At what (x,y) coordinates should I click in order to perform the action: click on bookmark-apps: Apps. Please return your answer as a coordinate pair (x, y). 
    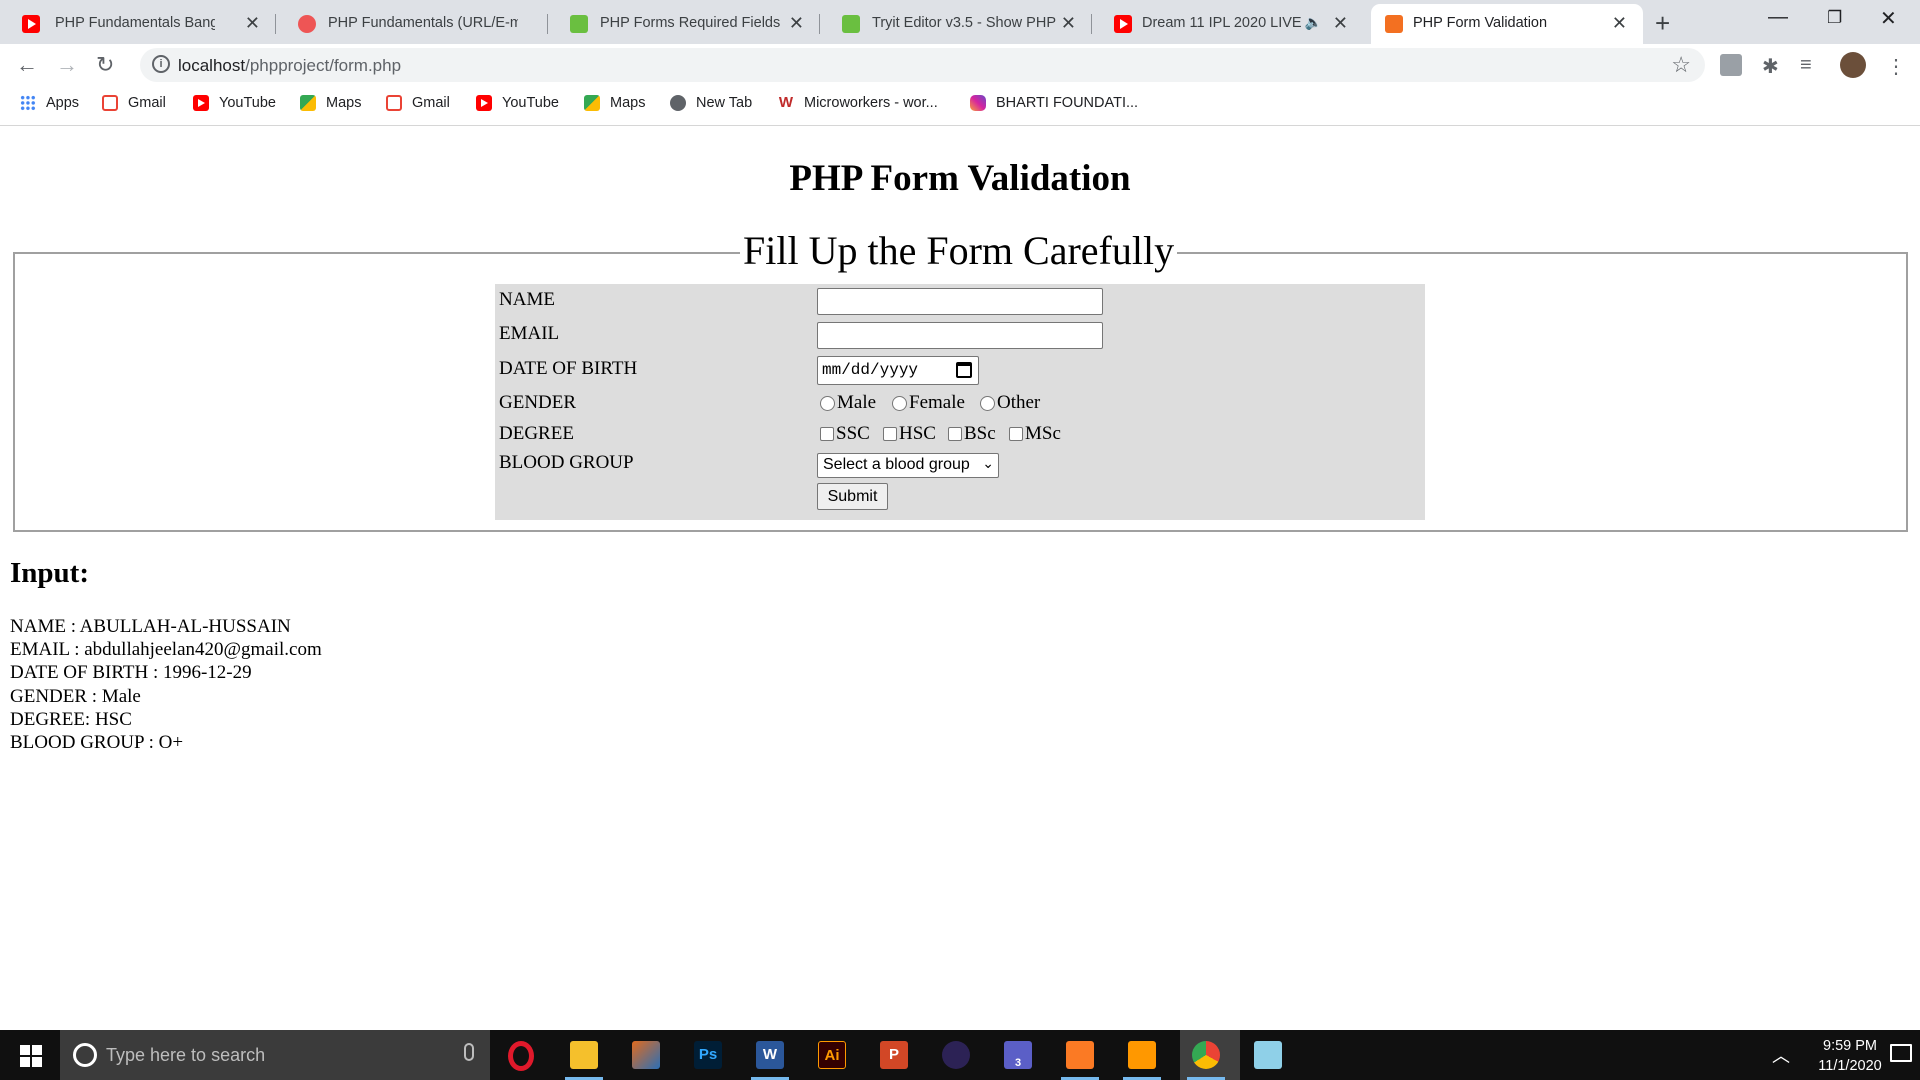
    Looking at the image, I should click on (49, 103).